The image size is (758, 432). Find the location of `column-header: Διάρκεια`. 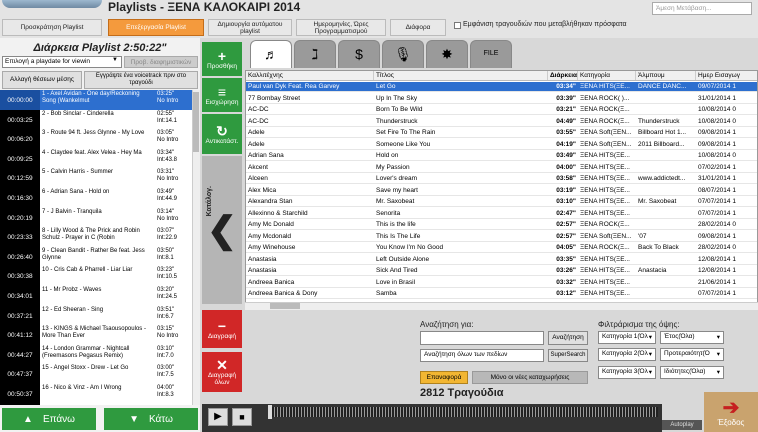

column-header: Διάρκεια is located at coordinates (563, 75).